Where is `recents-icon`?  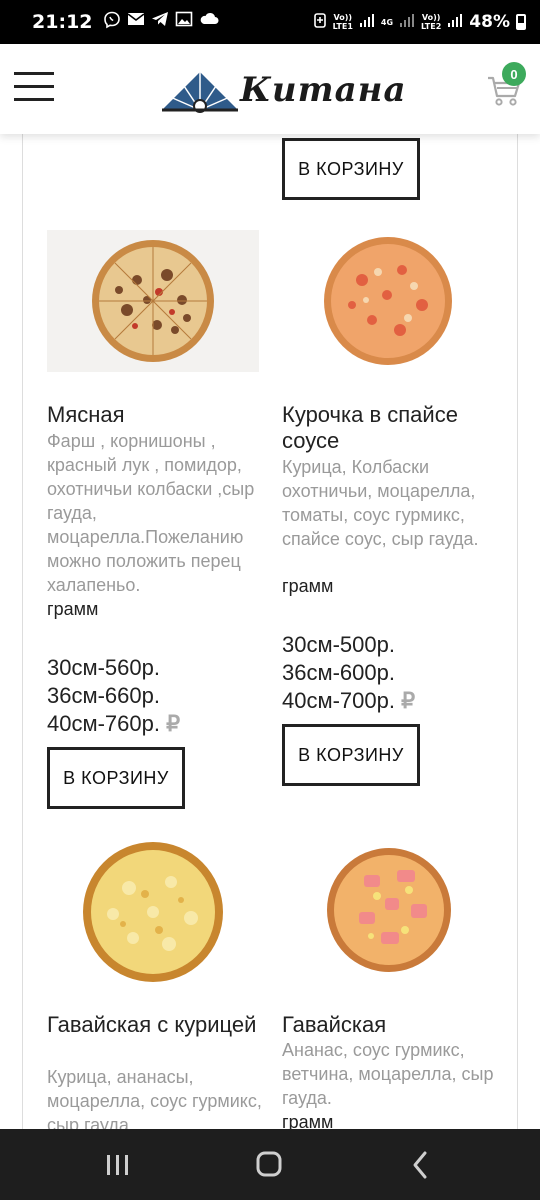 recents-icon is located at coordinates (118, 1165).